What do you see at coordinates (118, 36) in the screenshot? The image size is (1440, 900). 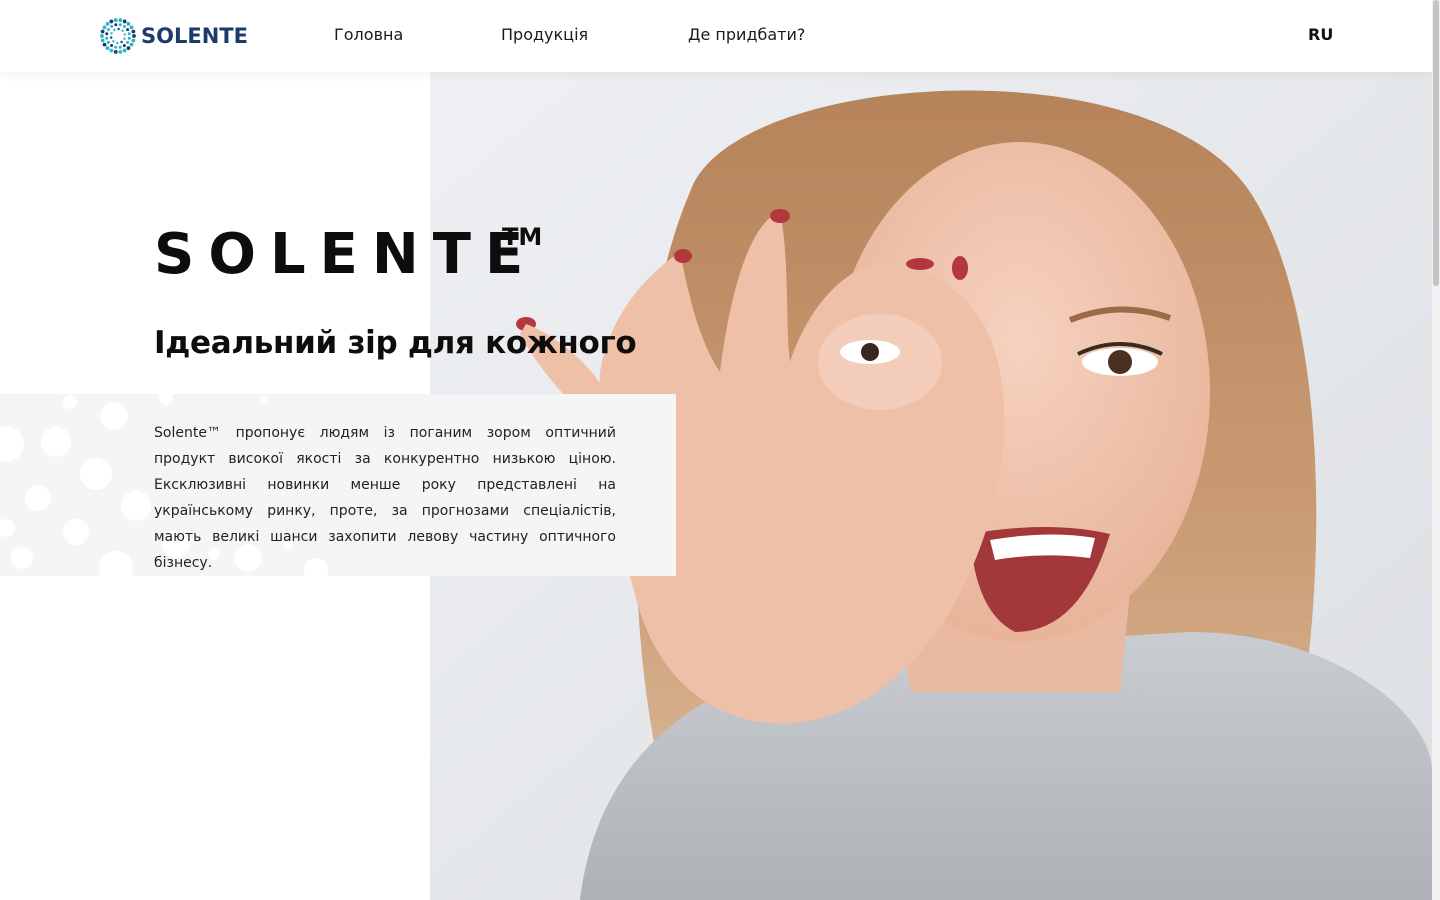 I see `logo-ring-icon` at bounding box center [118, 36].